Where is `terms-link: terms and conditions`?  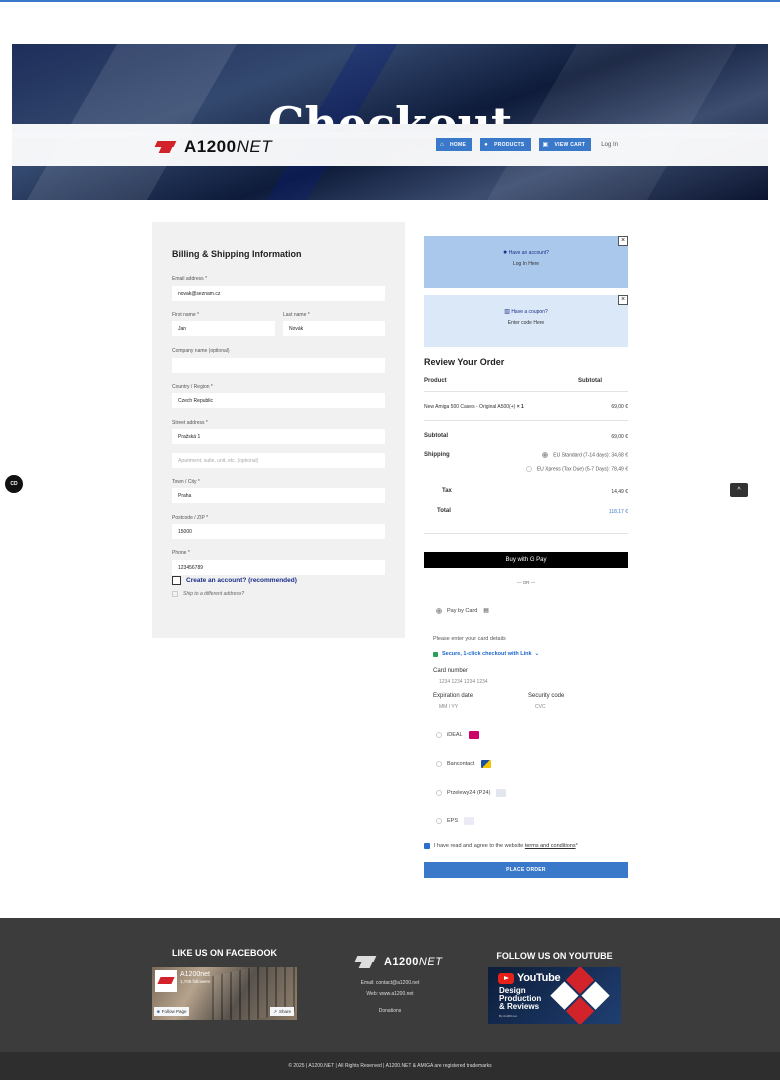
terms-link: terms and conditions is located at coordinates (550, 846).